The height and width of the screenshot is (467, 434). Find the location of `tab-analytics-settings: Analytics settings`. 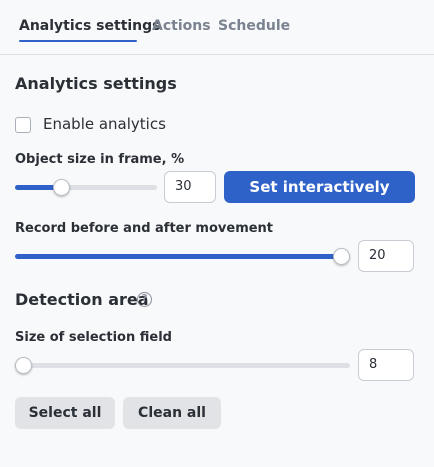

tab-analytics-settings: Analytics settings is located at coordinates (90, 26).